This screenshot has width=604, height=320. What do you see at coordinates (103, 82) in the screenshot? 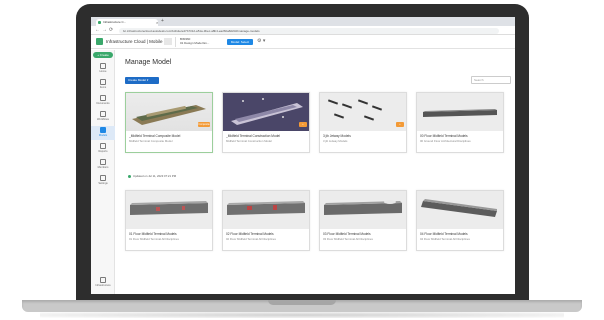
I see `items-icon` at bounding box center [103, 82].